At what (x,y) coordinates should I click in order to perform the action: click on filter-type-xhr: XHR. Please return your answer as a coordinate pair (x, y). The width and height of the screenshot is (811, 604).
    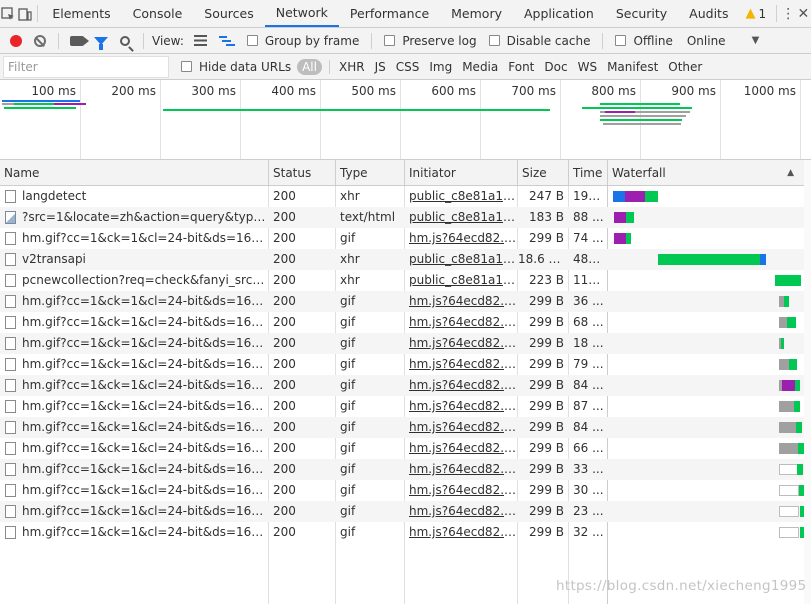
    Looking at the image, I should click on (352, 67).